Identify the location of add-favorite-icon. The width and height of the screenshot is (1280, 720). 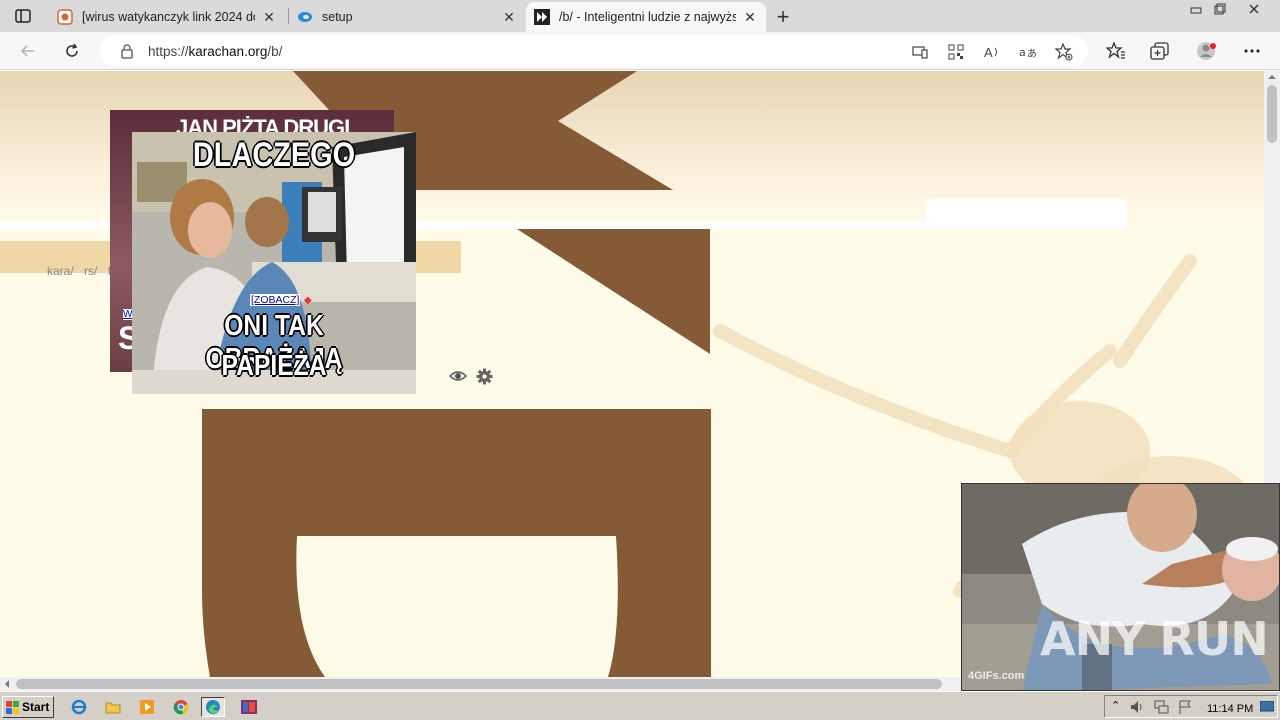
(1064, 52).